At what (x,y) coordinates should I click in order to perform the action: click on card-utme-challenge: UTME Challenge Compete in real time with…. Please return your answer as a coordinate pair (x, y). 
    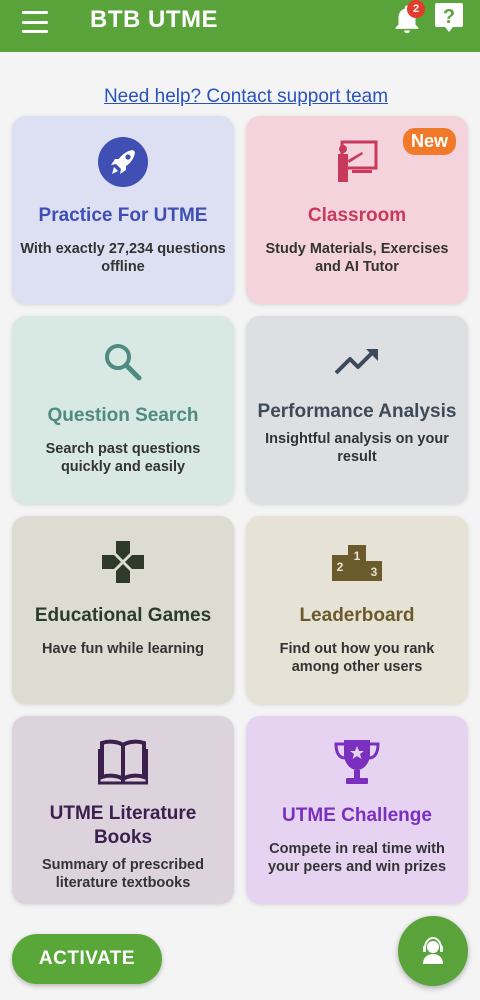
    Looking at the image, I should click on (357, 810).